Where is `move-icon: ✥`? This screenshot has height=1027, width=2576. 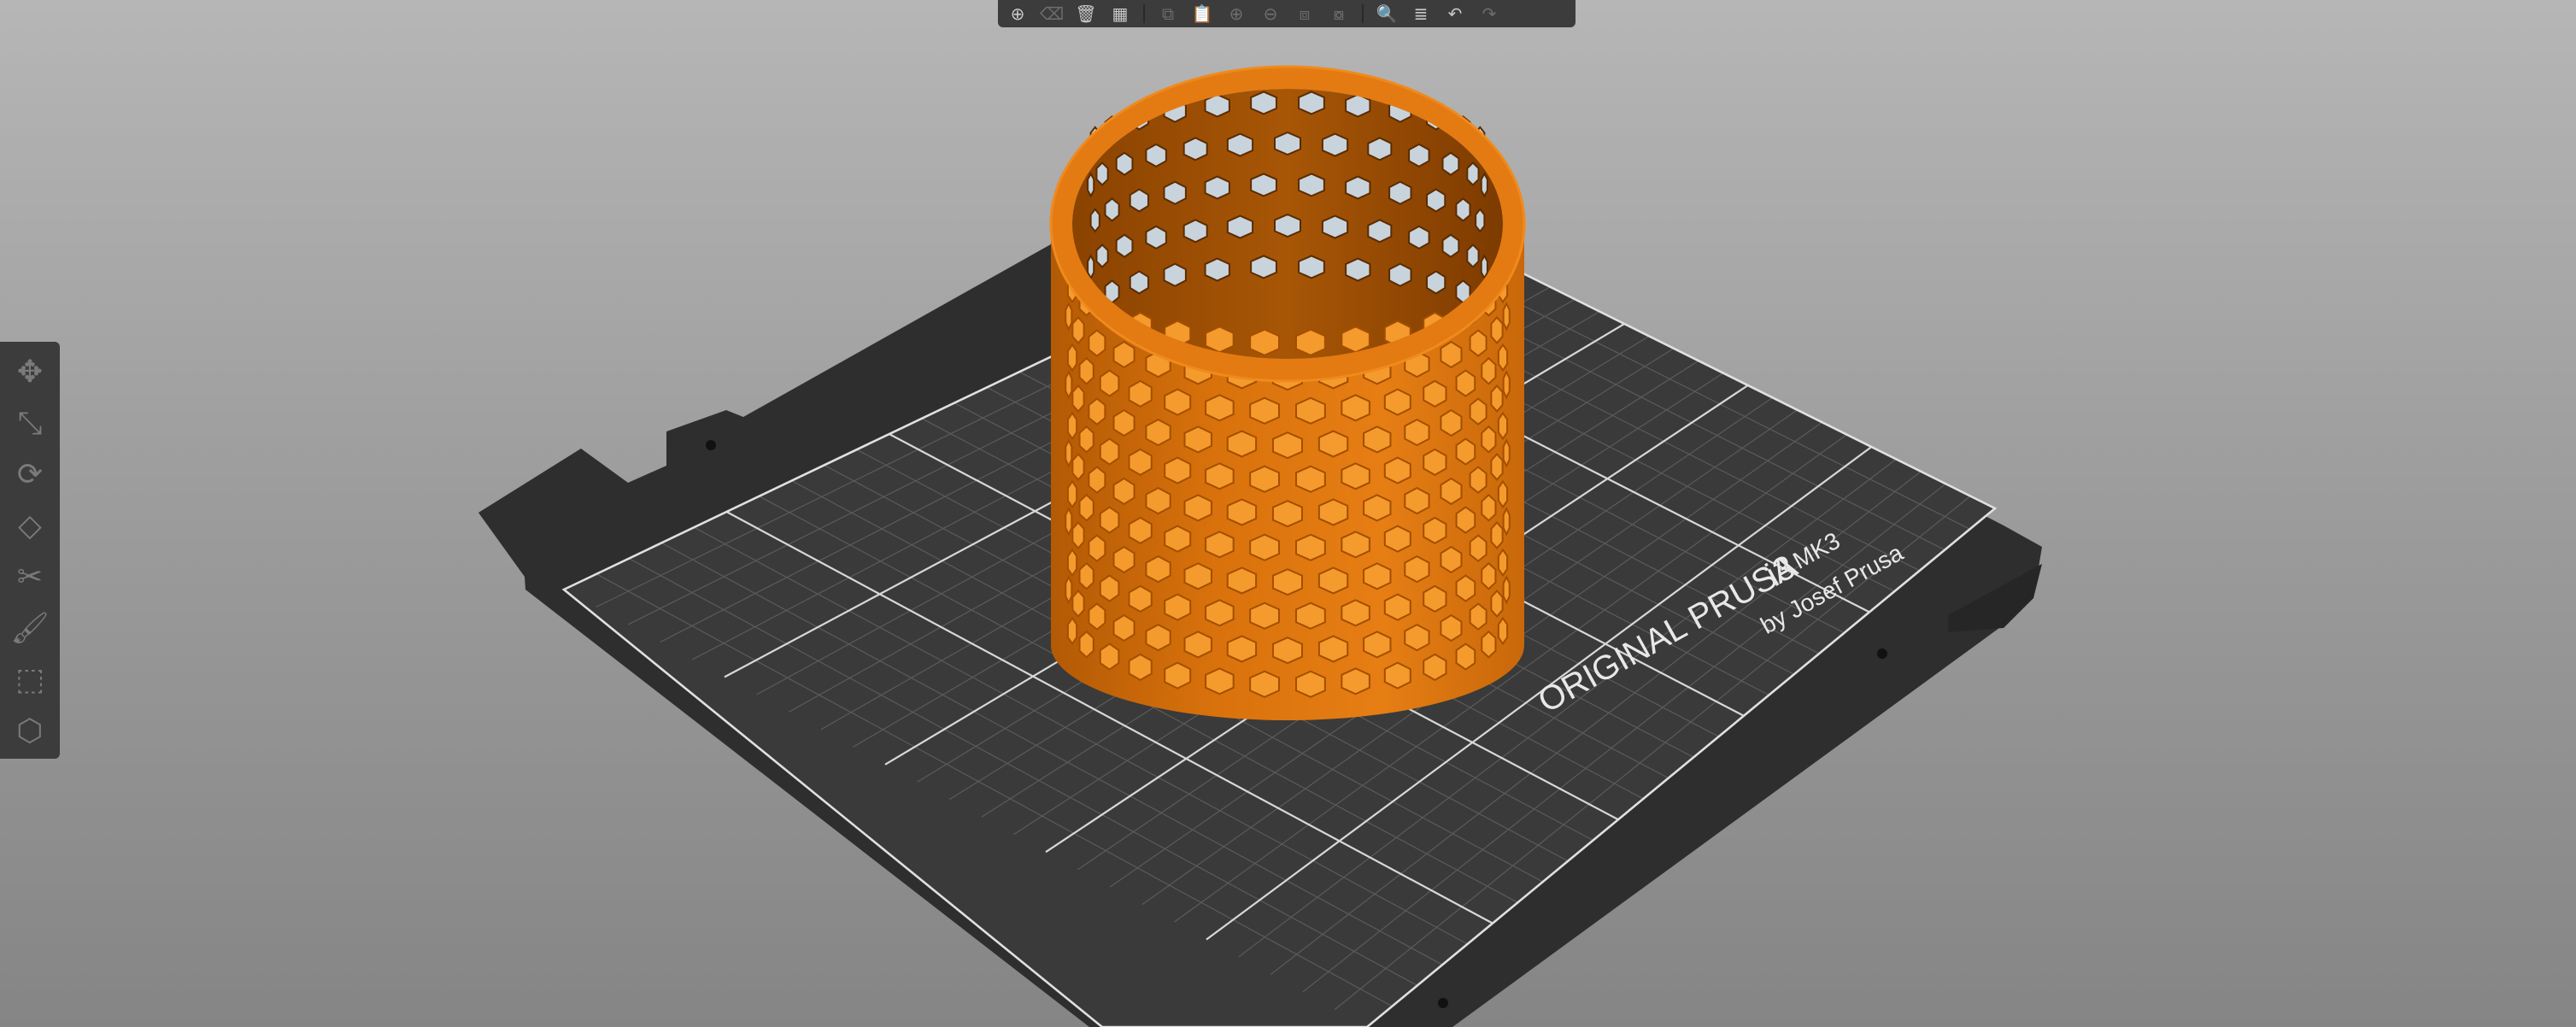
move-icon: ✥ is located at coordinates (30, 372).